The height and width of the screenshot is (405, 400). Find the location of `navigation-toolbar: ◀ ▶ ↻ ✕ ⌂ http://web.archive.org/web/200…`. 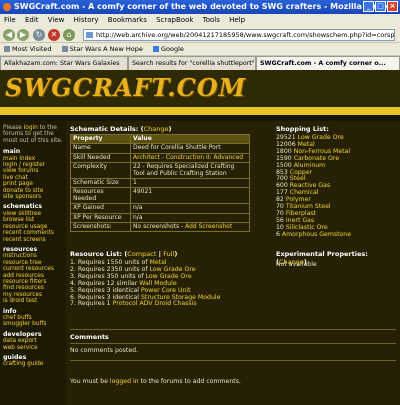

navigation-toolbar: ◀ ▶ ↻ ✕ ⌂ http://web.archive.org/web/200… is located at coordinates (200, 34).